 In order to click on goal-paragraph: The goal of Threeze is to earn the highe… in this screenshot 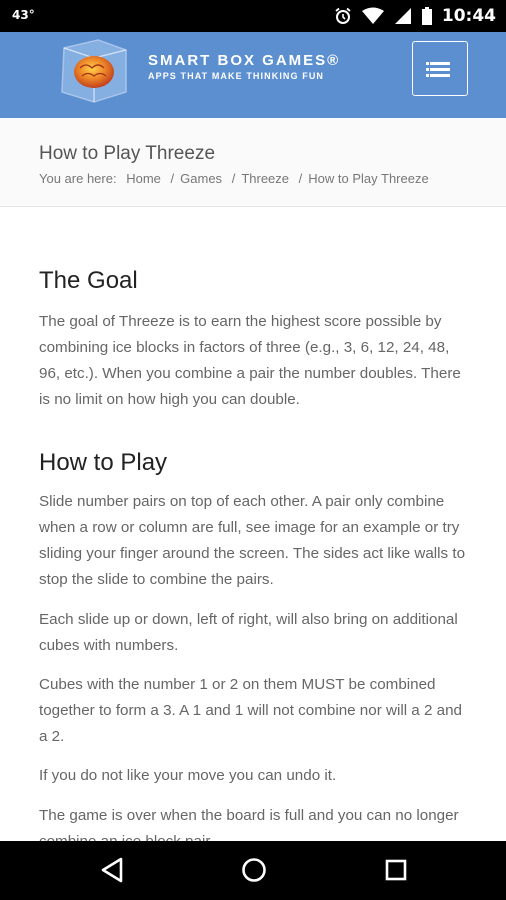, I will do `click(250, 360)`.